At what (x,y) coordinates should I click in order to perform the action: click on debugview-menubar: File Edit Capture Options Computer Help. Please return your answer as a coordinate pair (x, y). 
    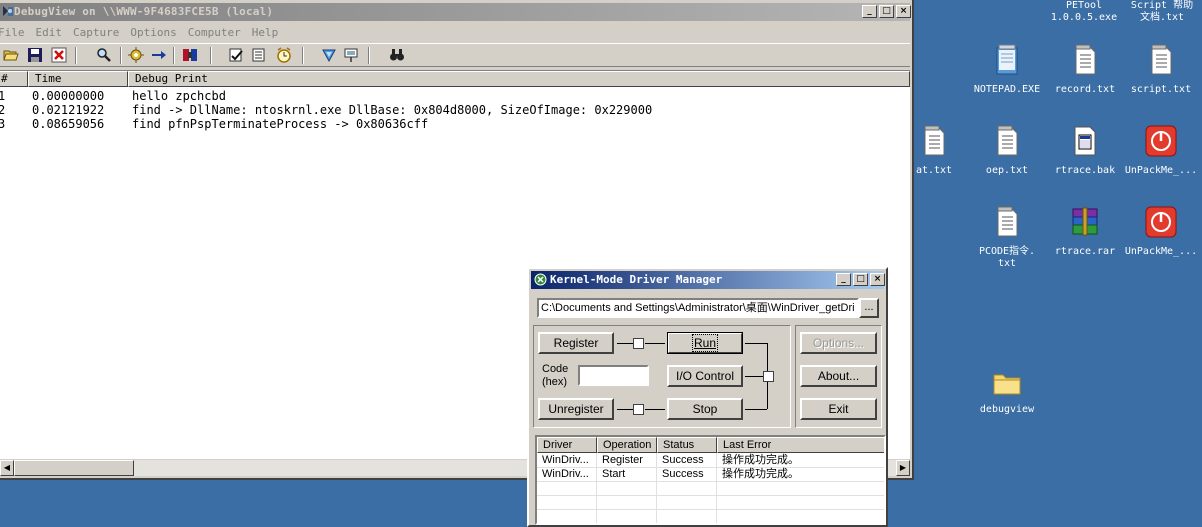
    Looking at the image, I should click on (455, 32).